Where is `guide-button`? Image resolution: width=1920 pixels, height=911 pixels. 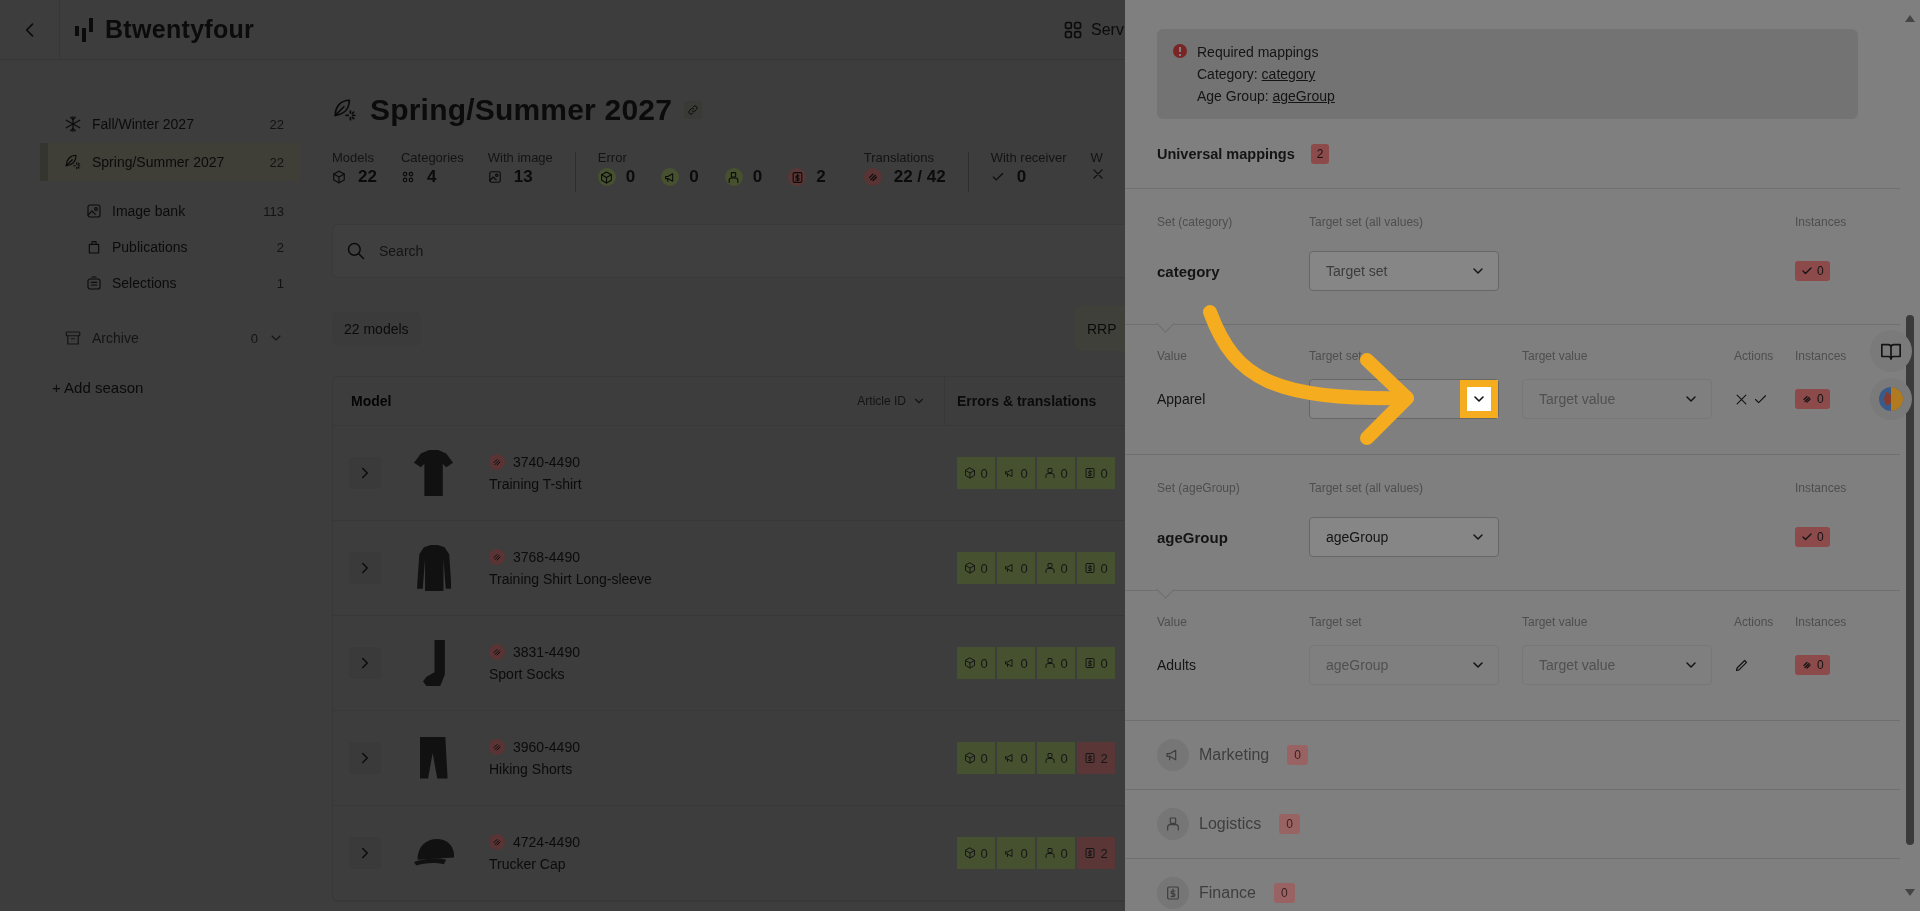
guide-button is located at coordinates (1891, 351).